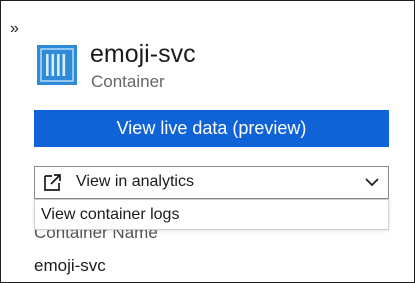 The width and height of the screenshot is (415, 283). I want to click on resource-type-label: Container, so click(128, 81).